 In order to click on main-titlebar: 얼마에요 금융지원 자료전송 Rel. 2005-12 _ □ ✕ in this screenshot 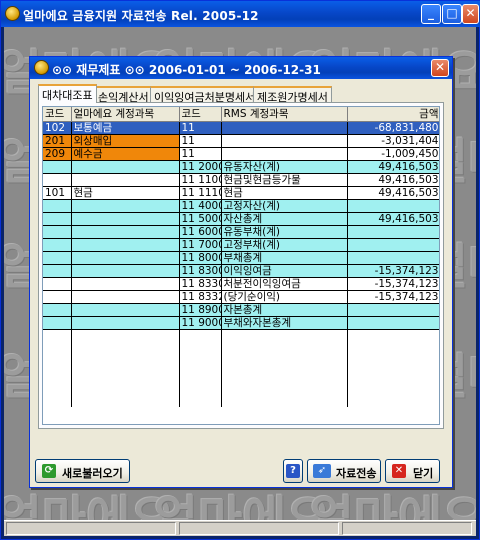, I will do `click(240, 14)`.